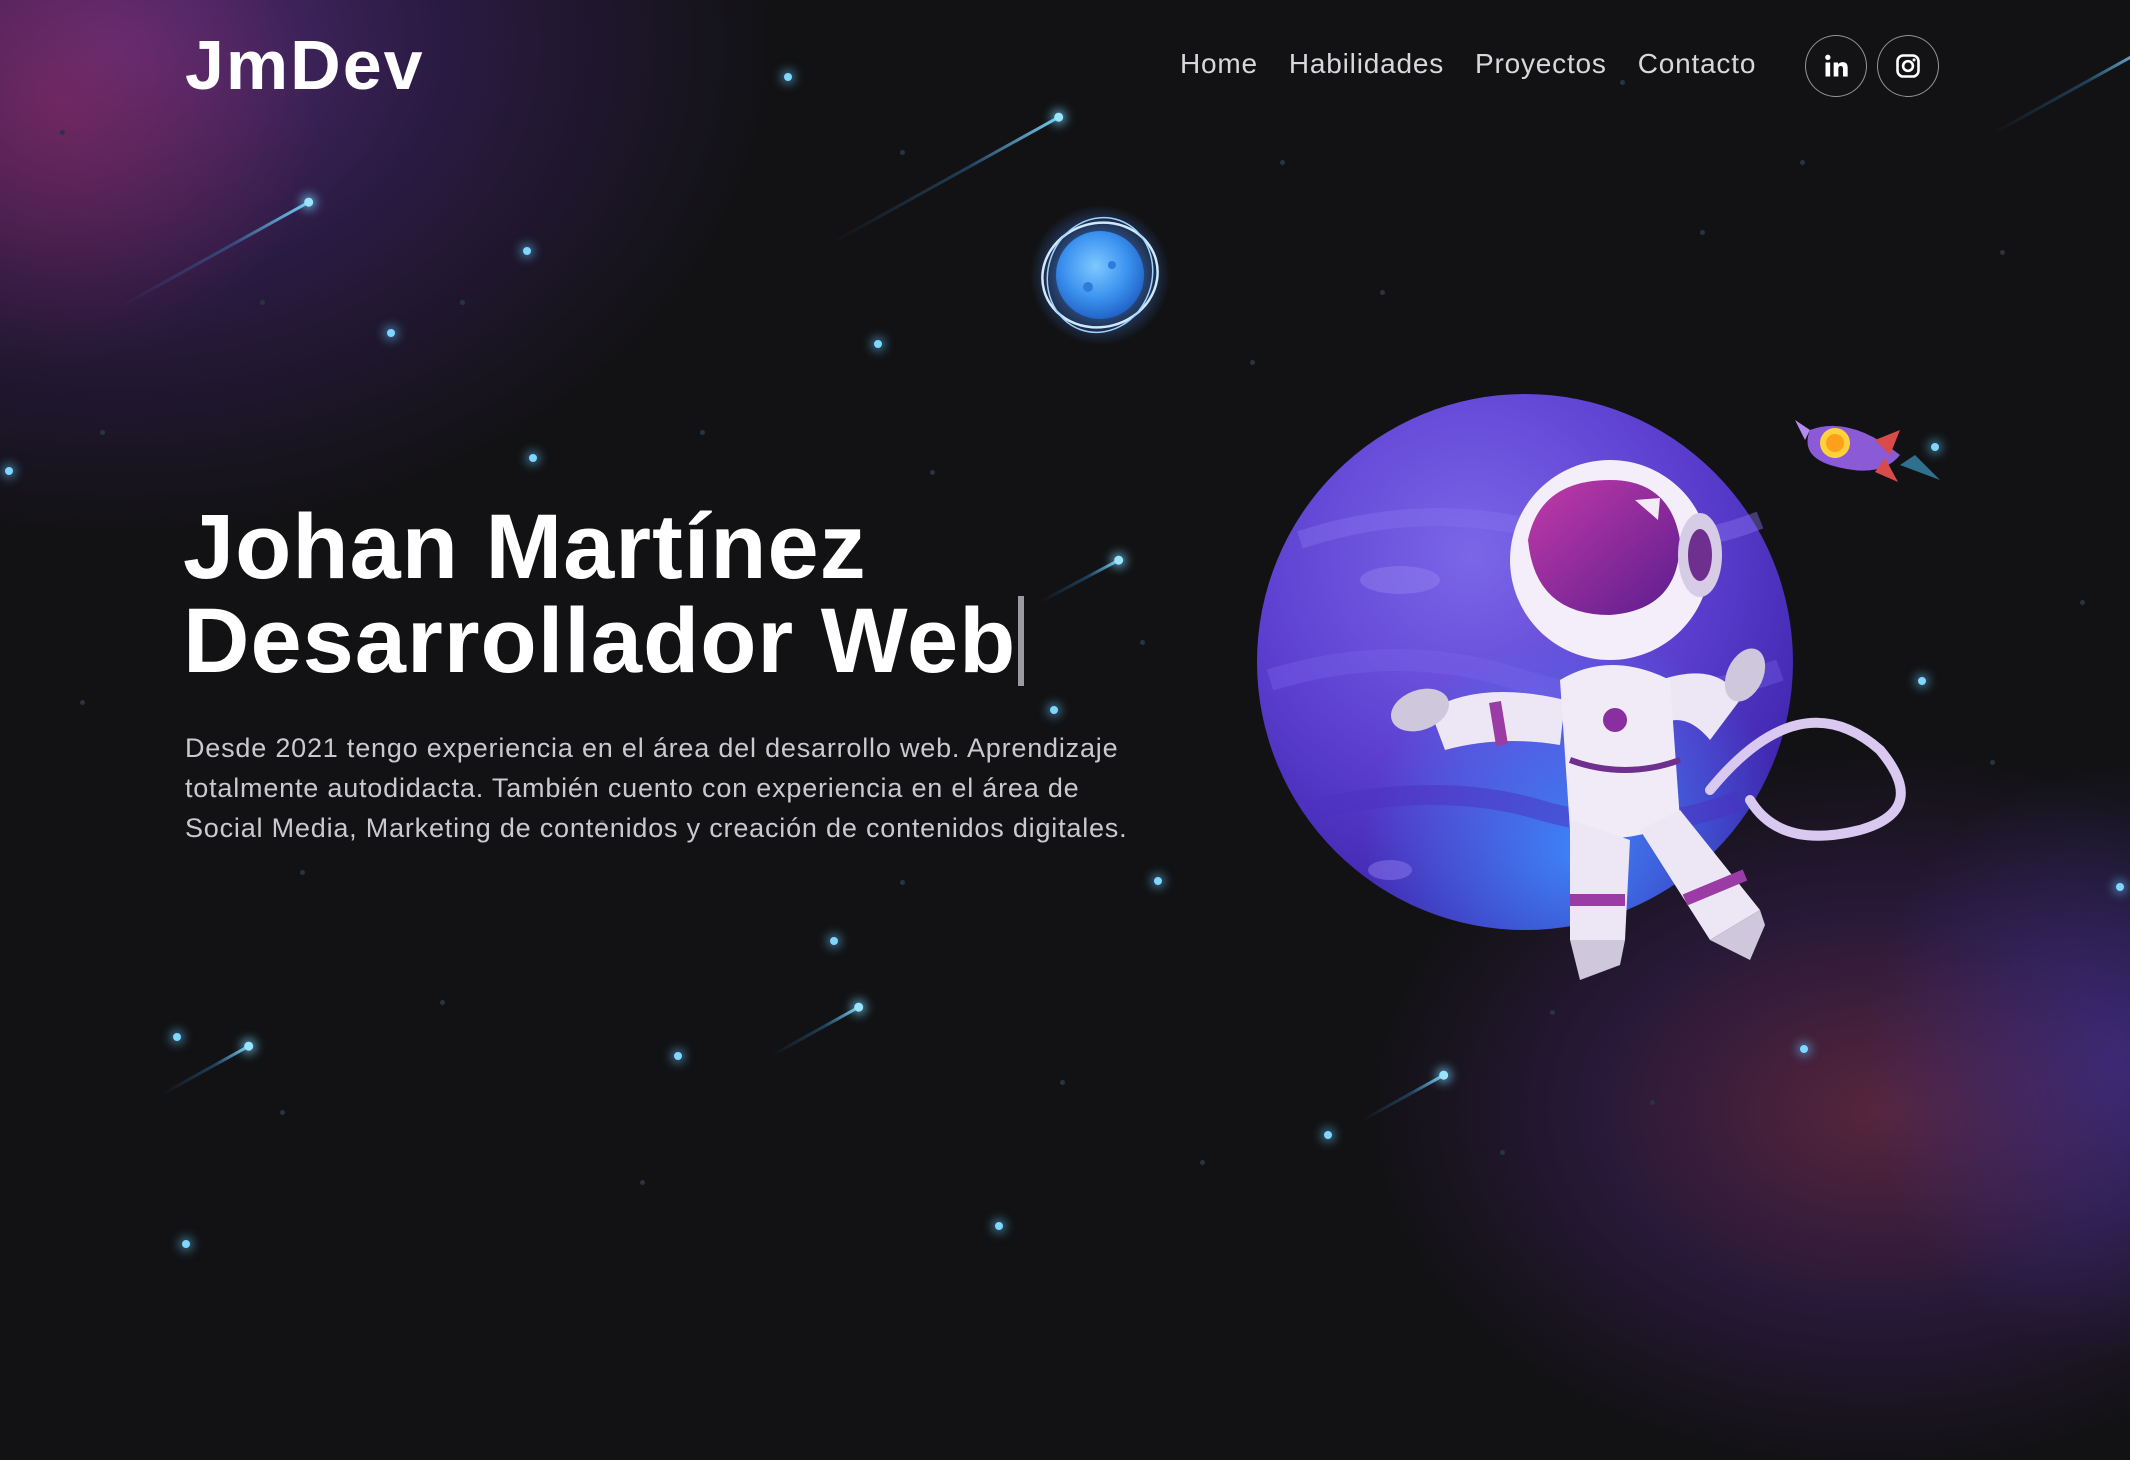 Image resolution: width=2130 pixels, height=1460 pixels. What do you see at coordinates (1100, 275) in the screenshot?
I see `small-planet-illustration` at bounding box center [1100, 275].